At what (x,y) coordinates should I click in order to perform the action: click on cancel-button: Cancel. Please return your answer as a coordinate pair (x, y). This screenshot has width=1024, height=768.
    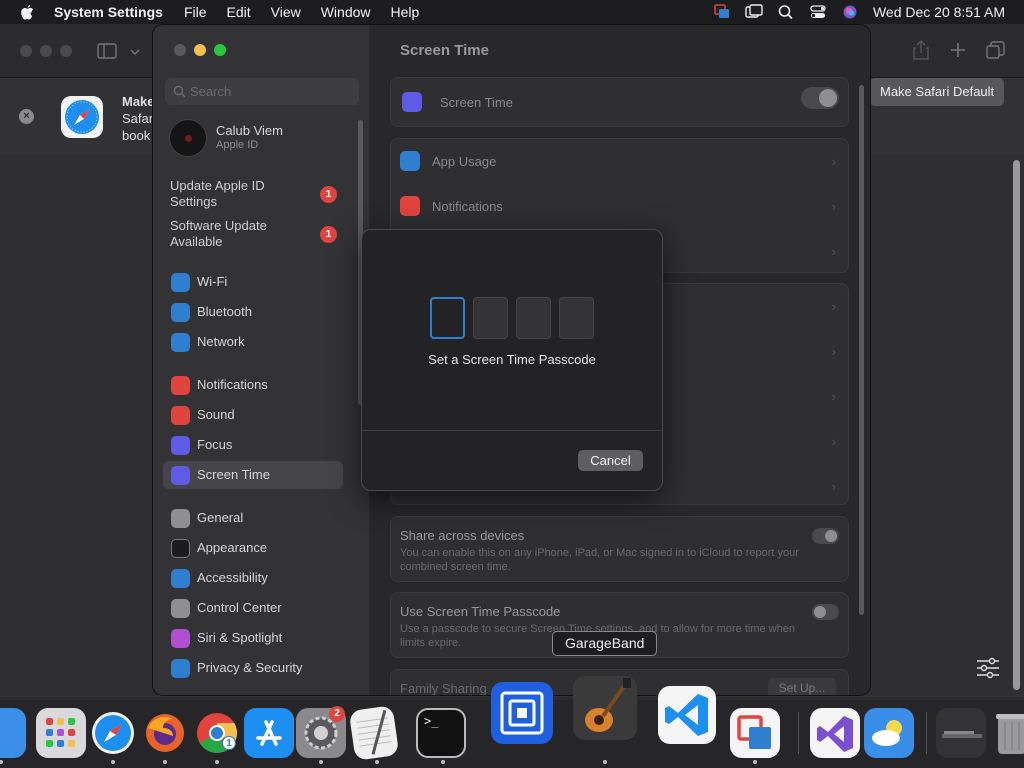
    Looking at the image, I should click on (610, 460).